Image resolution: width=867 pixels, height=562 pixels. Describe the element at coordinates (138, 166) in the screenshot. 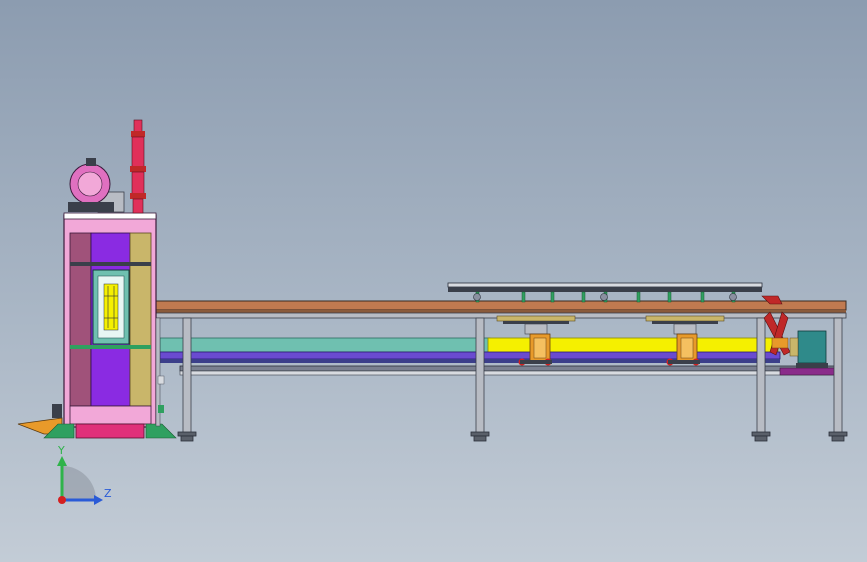

I see `hydraulic-cylinder` at that location.